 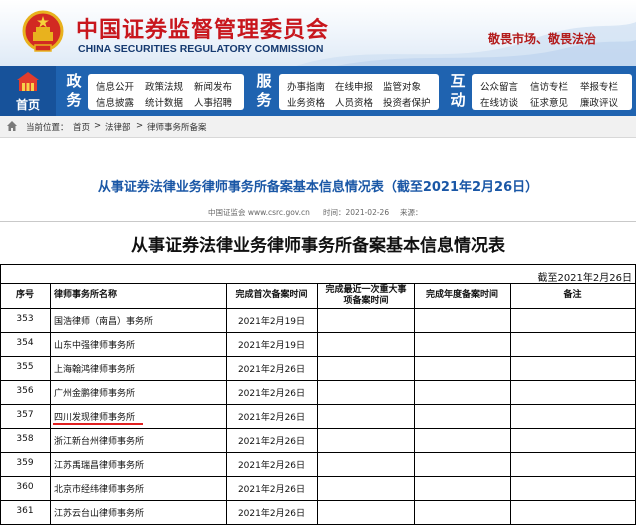 What do you see at coordinates (99, 514) in the screenshot?
I see `row-firm-name: 江苏云台山律师事务所` at bounding box center [99, 514].